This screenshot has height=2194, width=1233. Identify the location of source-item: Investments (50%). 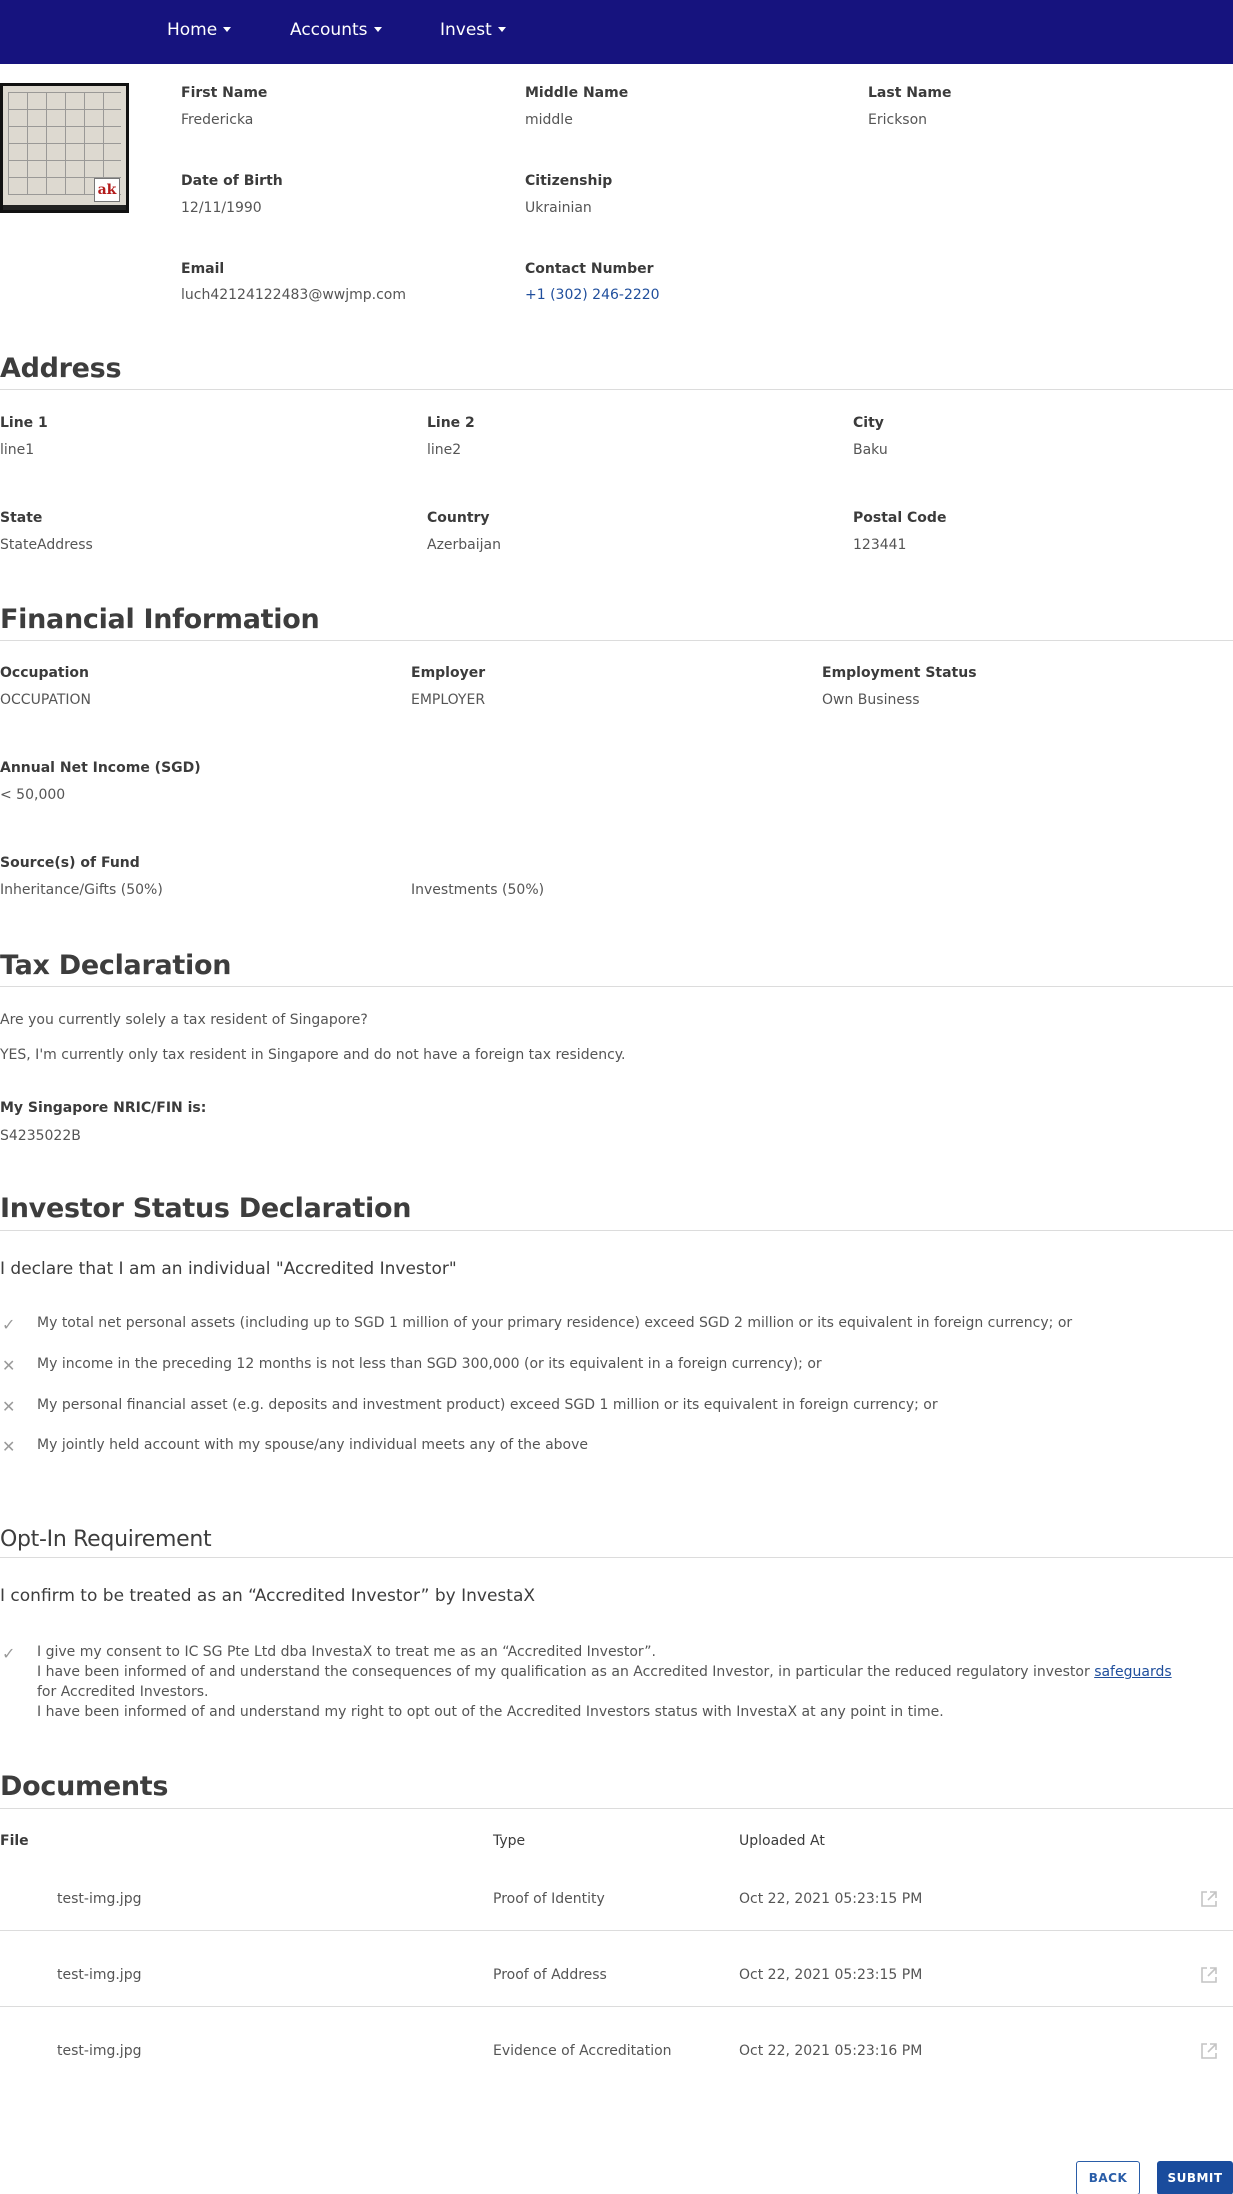
(478, 890).